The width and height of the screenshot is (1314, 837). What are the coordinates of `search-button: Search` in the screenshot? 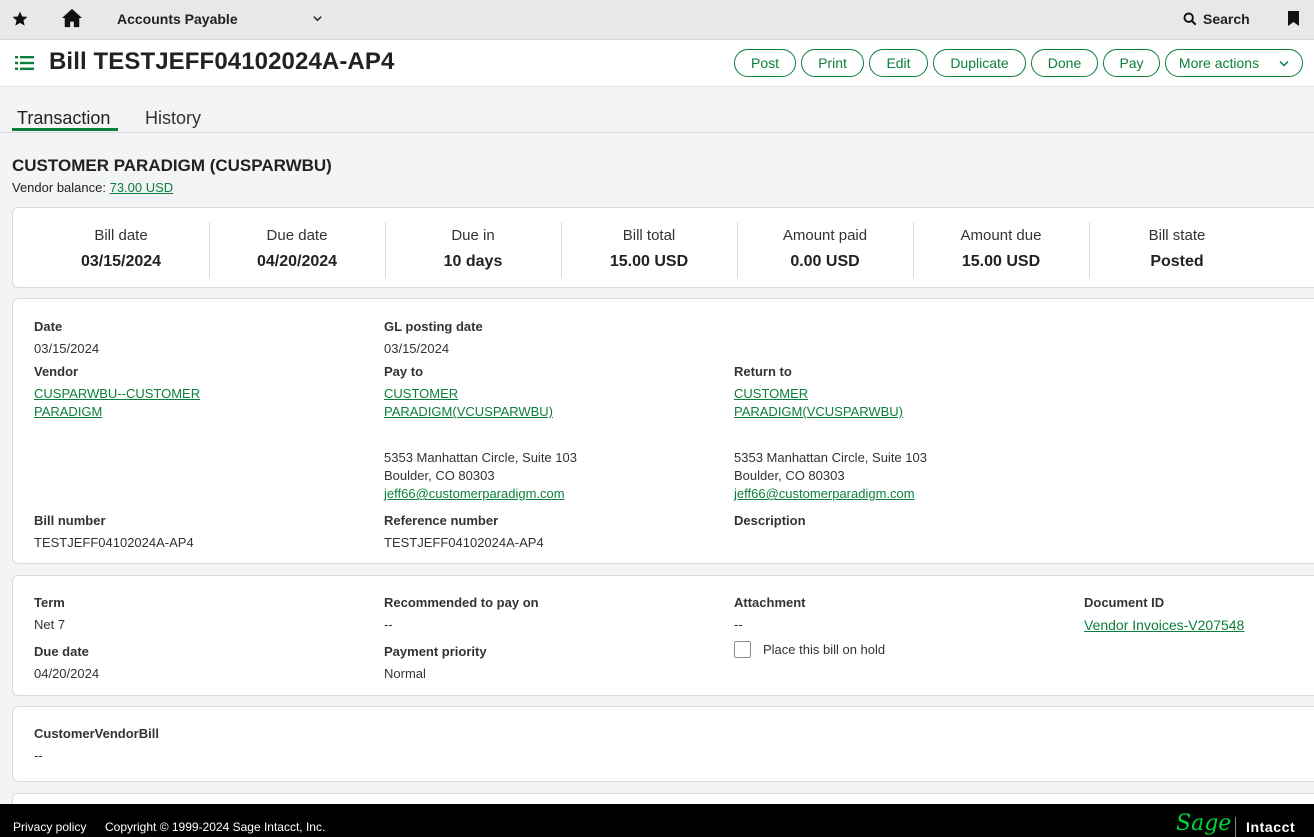 It's located at (1216, 19).